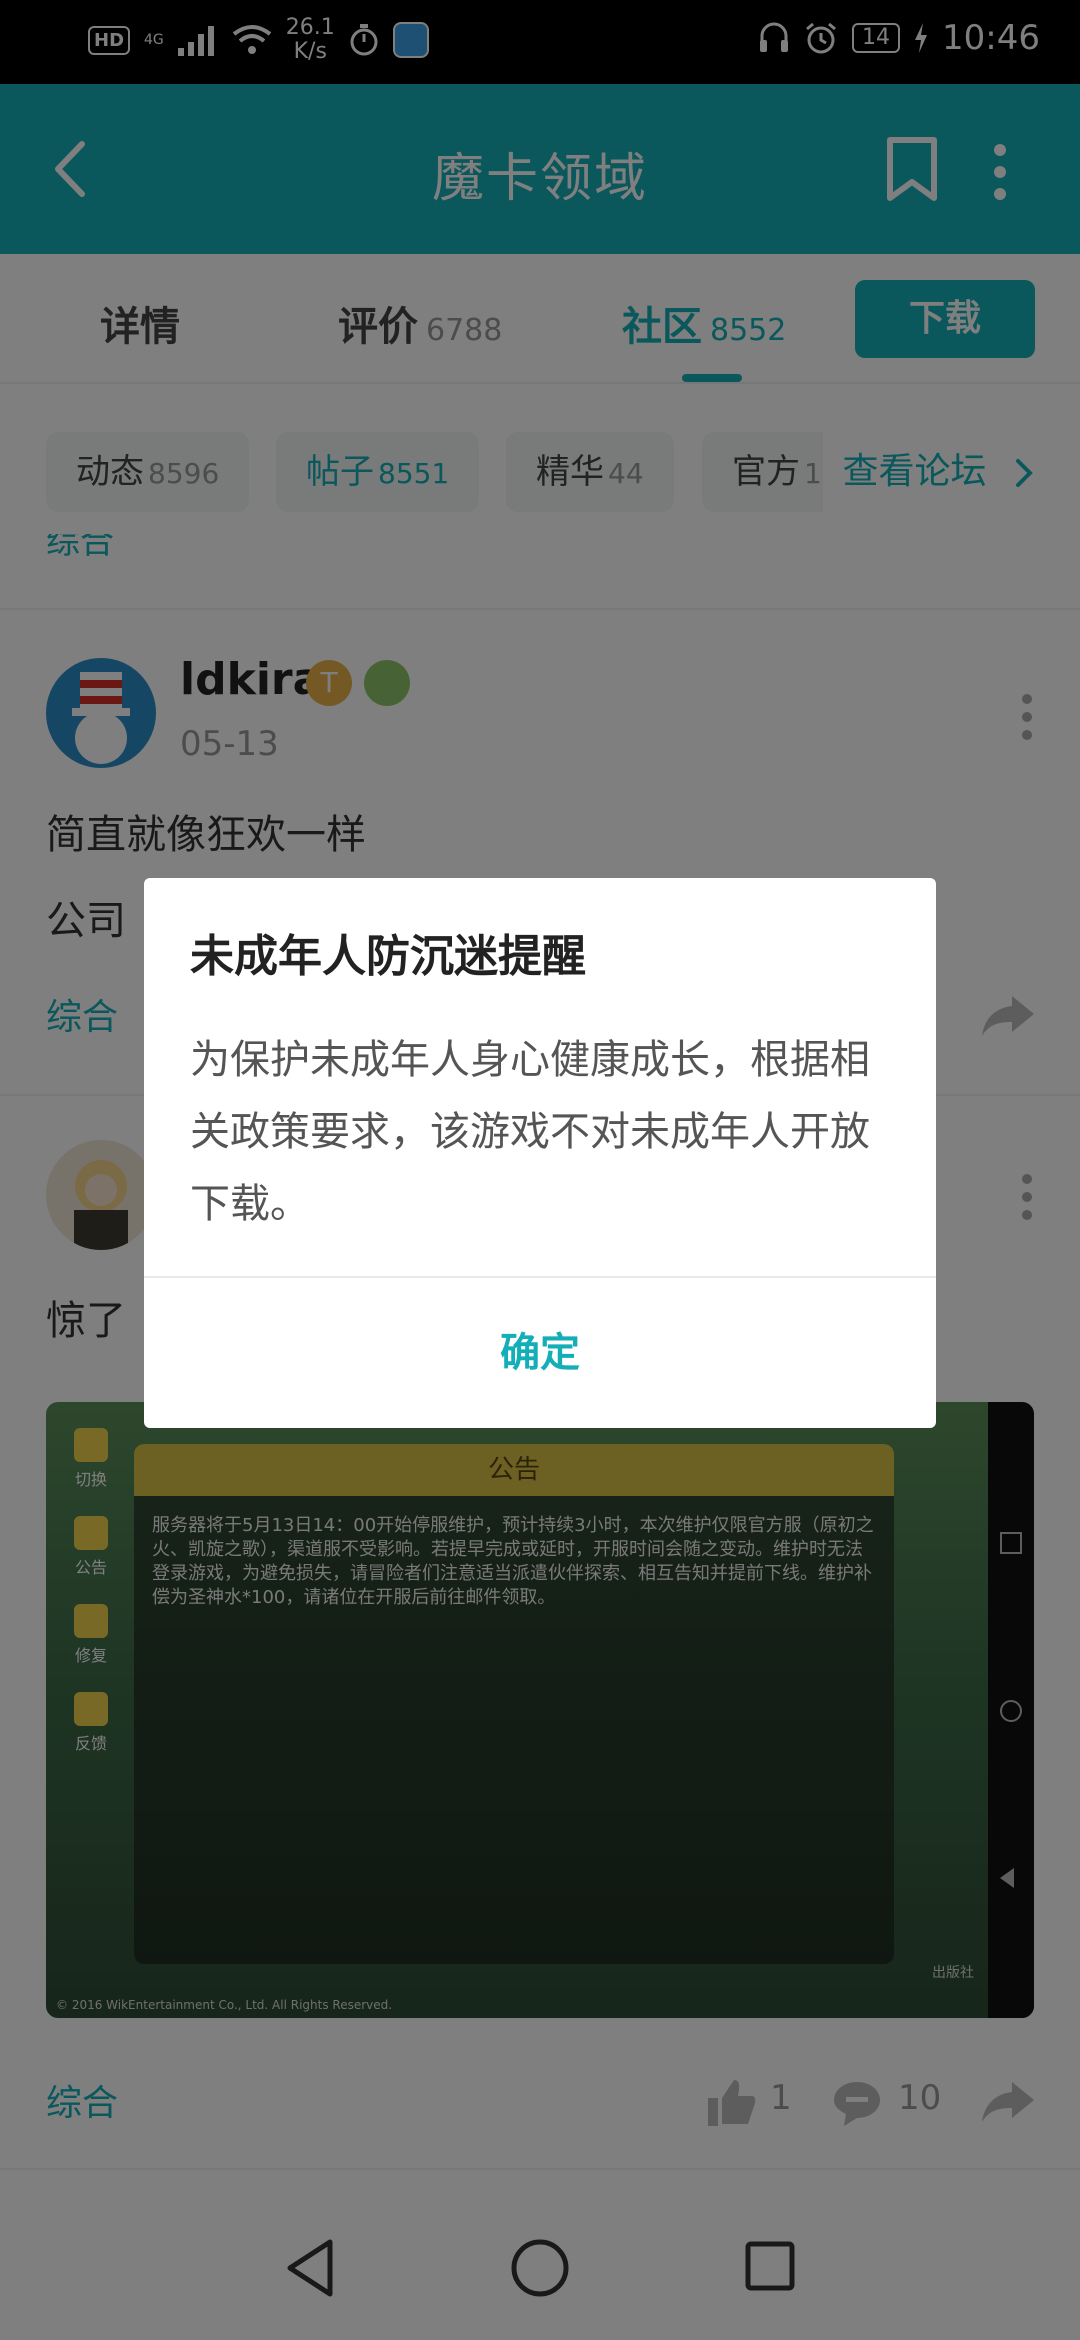 Image resolution: width=1080 pixels, height=2340 pixels. What do you see at coordinates (388, 956) in the screenshot?
I see `dialog-title: 未成年人防沉迷提醒` at bounding box center [388, 956].